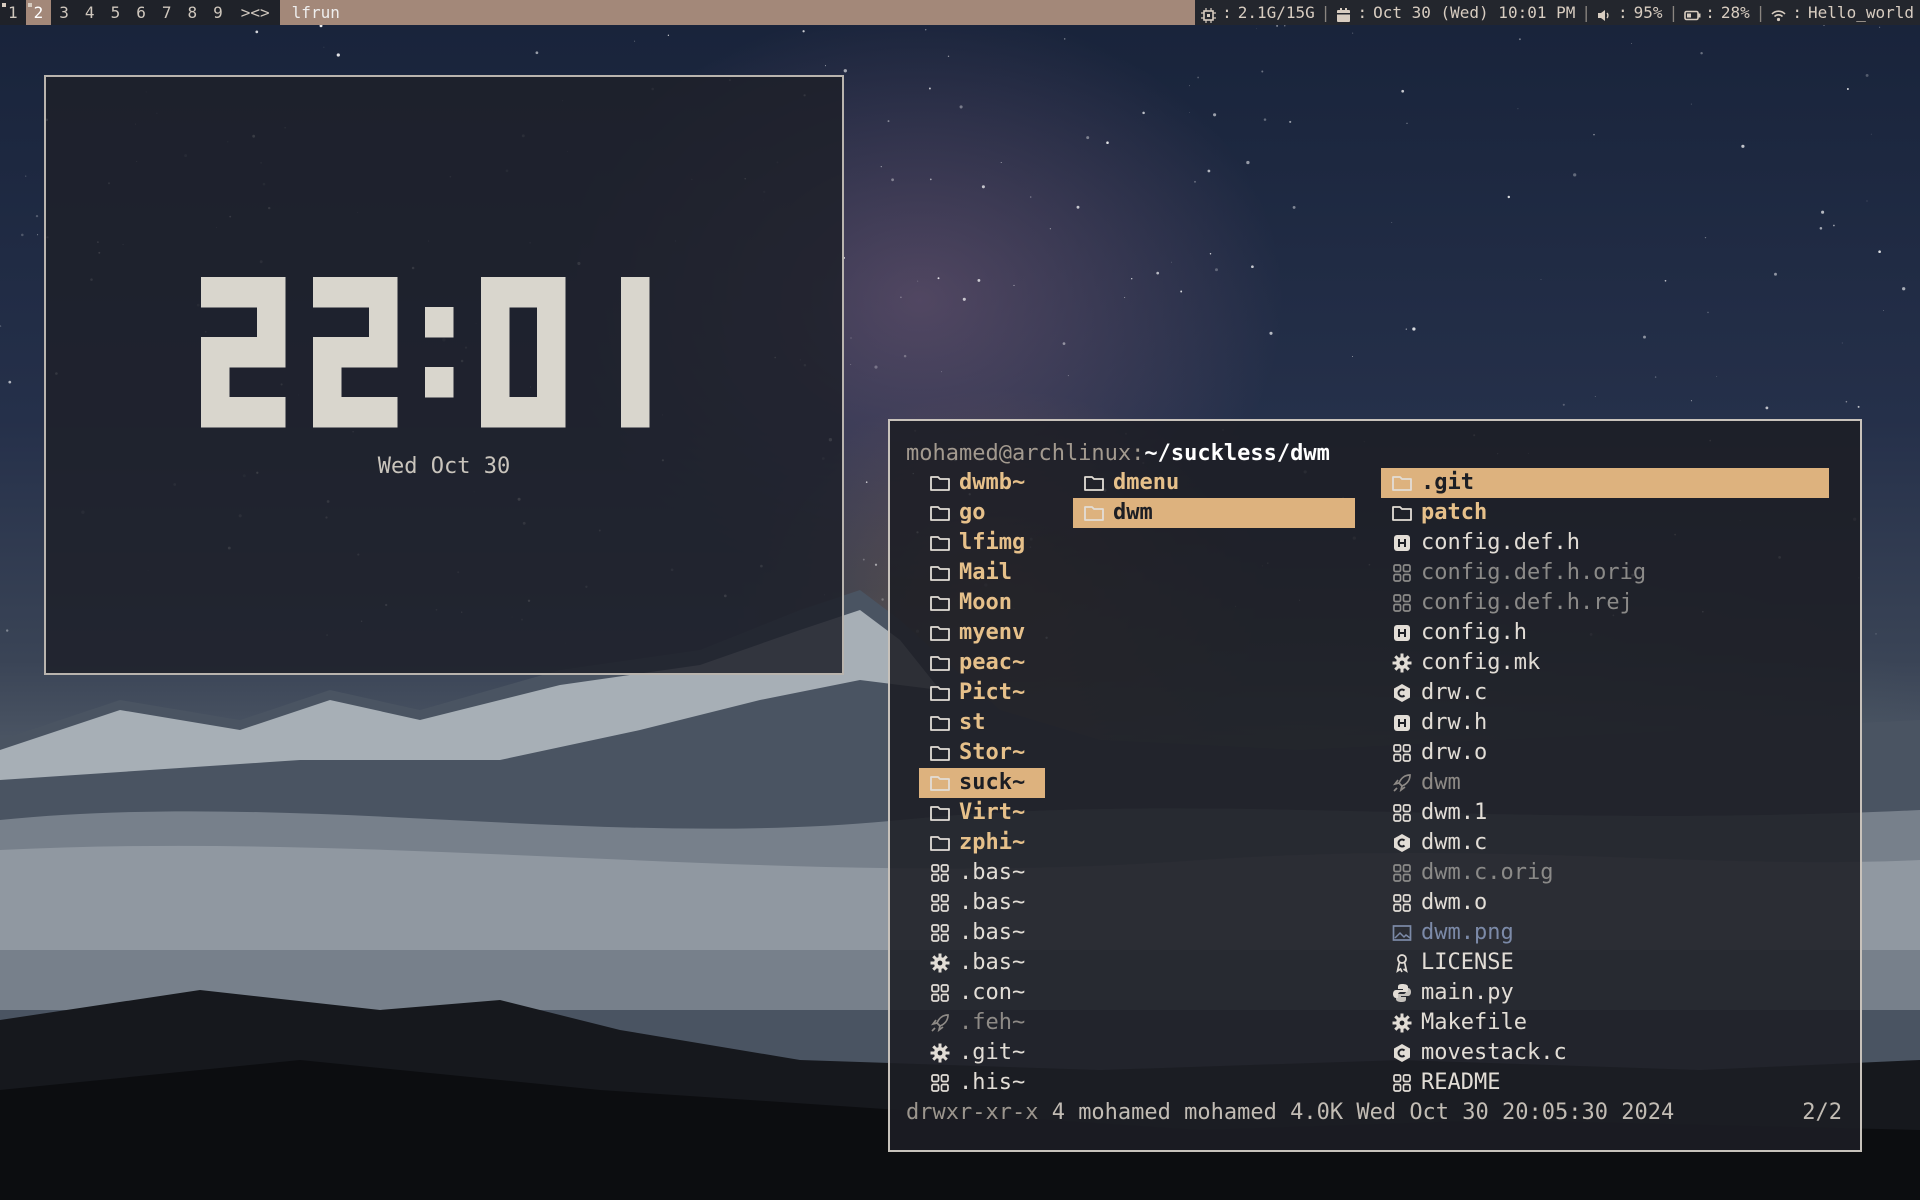 This screenshot has height=1200, width=1920. What do you see at coordinates (1605, 933) in the screenshot?
I see `file-entry: dwm.png` at bounding box center [1605, 933].